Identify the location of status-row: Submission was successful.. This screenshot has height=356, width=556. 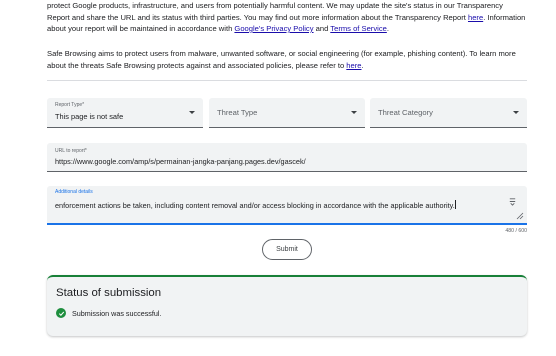
(108, 313).